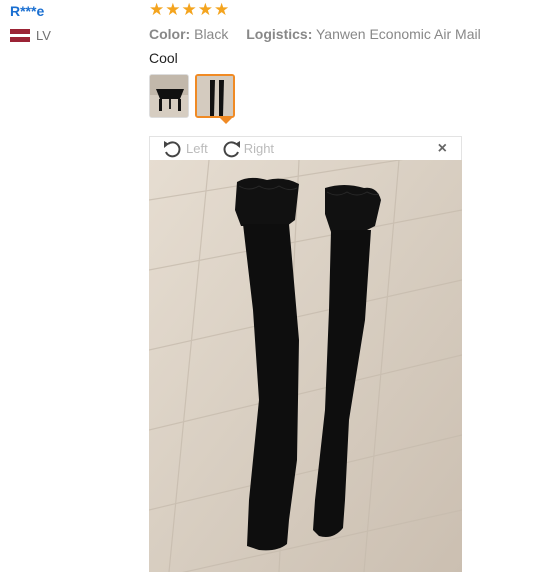 This screenshot has height=572, width=558. What do you see at coordinates (226, 121) in the screenshot?
I see `active-thumbnail-caret` at bounding box center [226, 121].